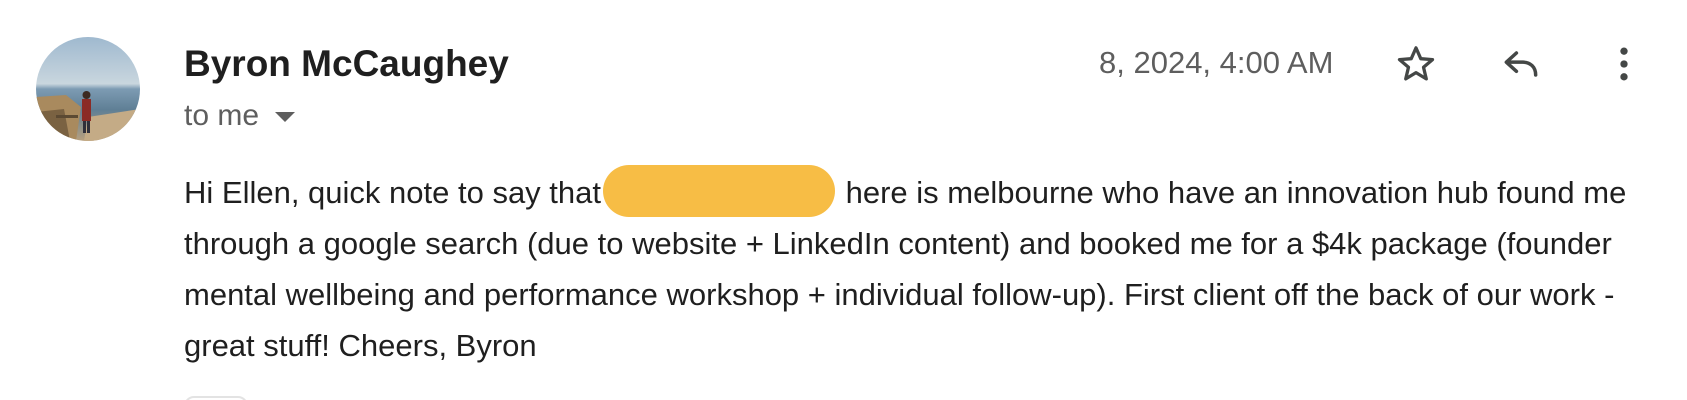 This screenshot has height=400, width=1687. I want to click on message-action-chip, so click(216, 398).